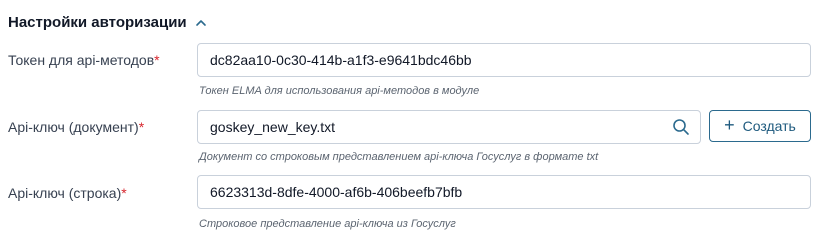 This screenshot has width=822, height=242. Describe the element at coordinates (201, 23) in the screenshot. I see `chevron-up-icon` at that location.